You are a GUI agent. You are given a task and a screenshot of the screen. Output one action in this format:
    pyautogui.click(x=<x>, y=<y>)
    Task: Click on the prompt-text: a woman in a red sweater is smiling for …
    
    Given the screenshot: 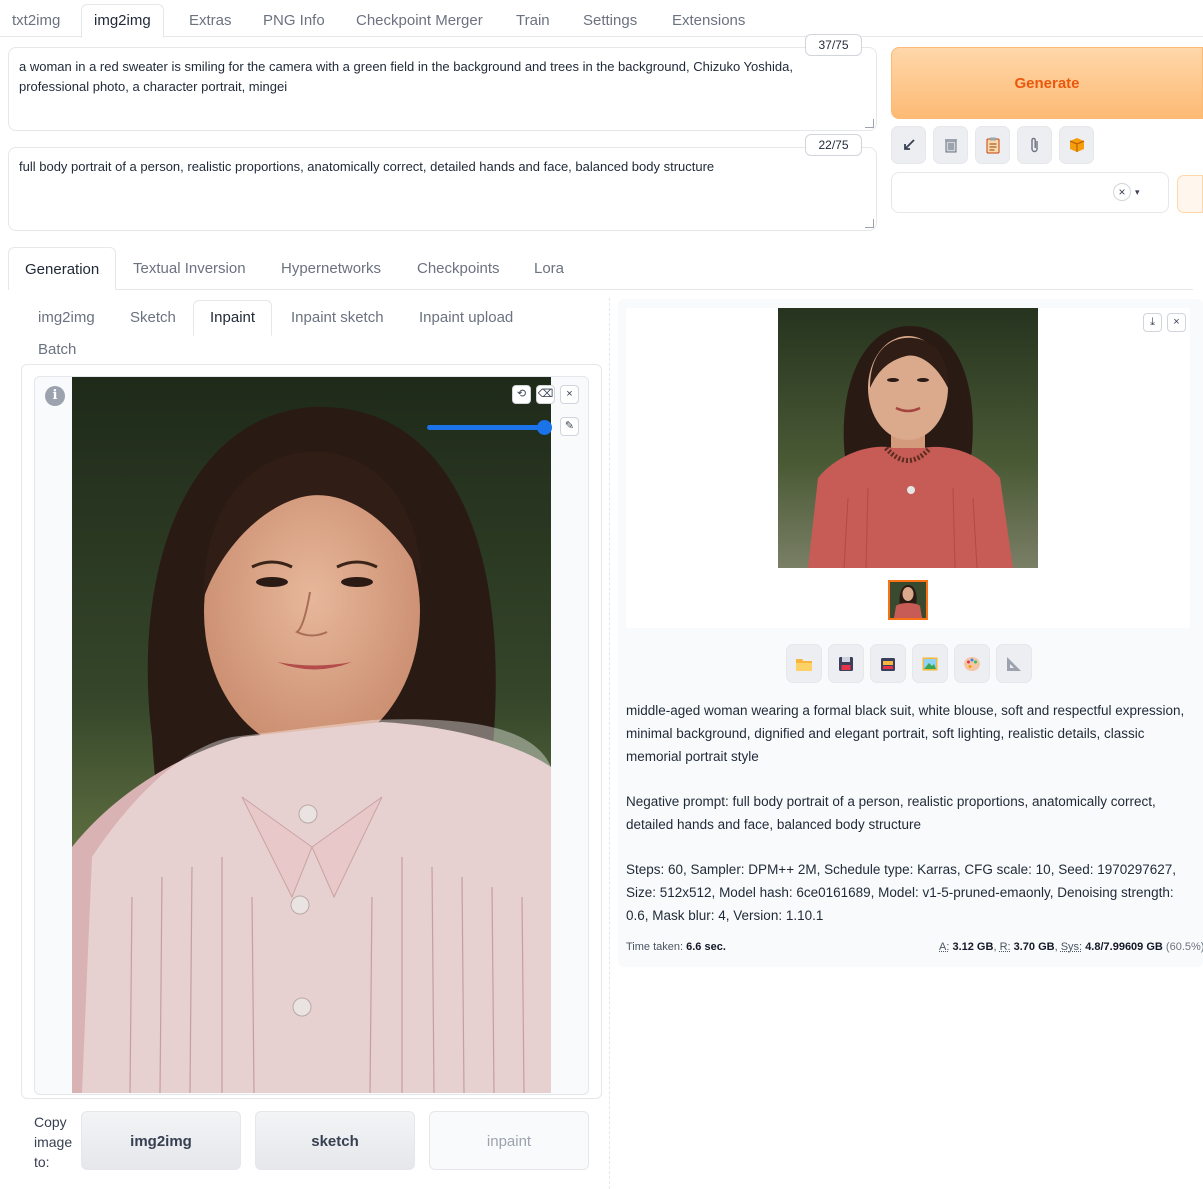 What is the action you would take?
    pyautogui.click(x=406, y=76)
    